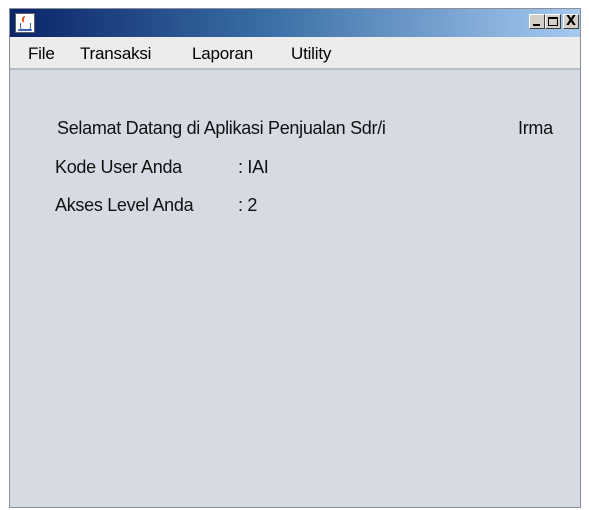 Image resolution: width=589 pixels, height=510 pixels. Describe the element at coordinates (295, 23) in the screenshot. I see `title-bar: X` at that location.